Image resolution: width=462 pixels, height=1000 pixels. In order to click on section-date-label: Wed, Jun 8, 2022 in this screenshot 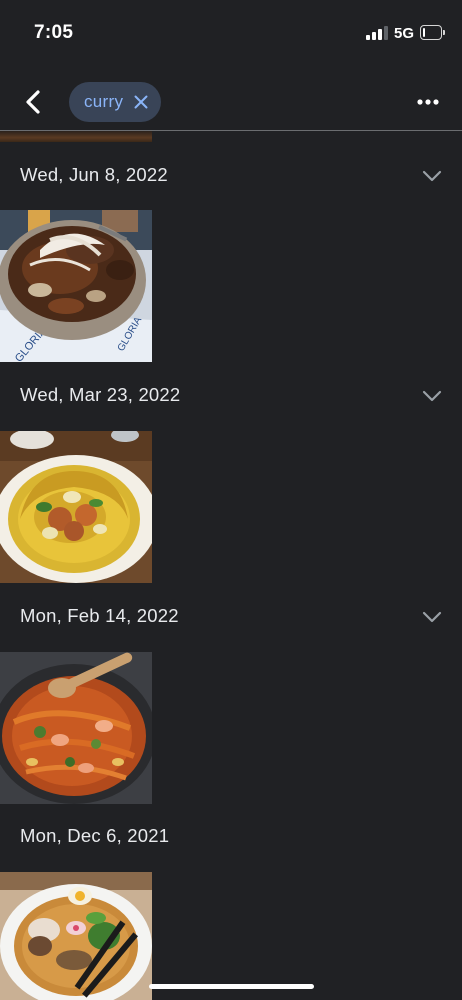, I will do `click(94, 174)`.